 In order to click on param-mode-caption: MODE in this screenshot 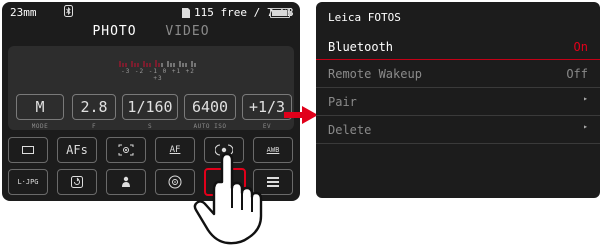, I will do `click(40, 126)`.